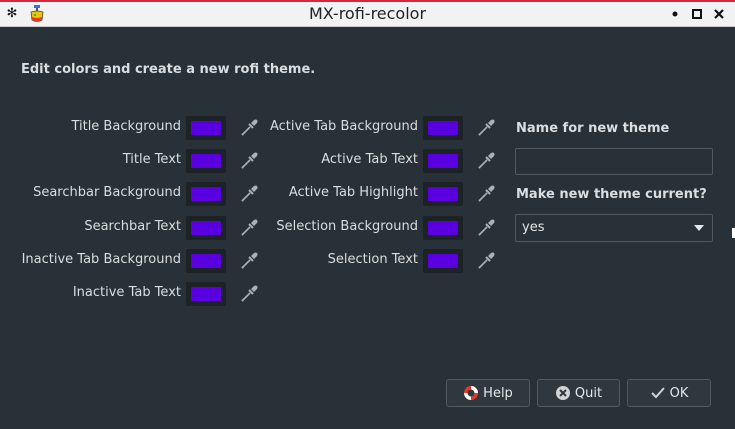 This screenshot has width=735, height=429. I want to click on chevron-down-icon, so click(699, 228).